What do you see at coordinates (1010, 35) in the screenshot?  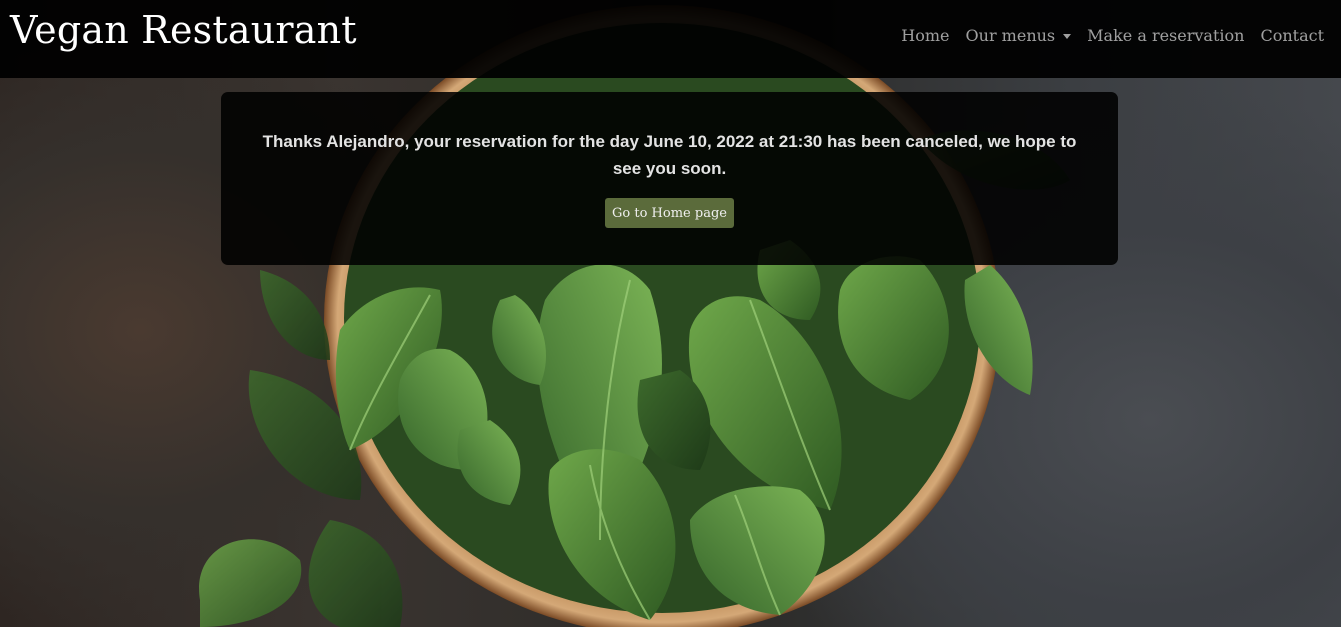 I see `nav-dropdown-label: Our menus` at bounding box center [1010, 35].